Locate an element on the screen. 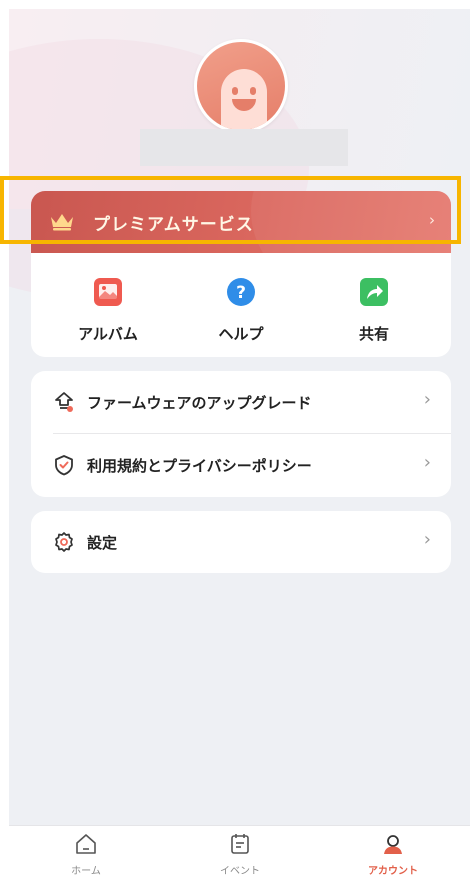  firmware-upgrade-row: ファームウェアのアップグレード › is located at coordinates (241, 402).